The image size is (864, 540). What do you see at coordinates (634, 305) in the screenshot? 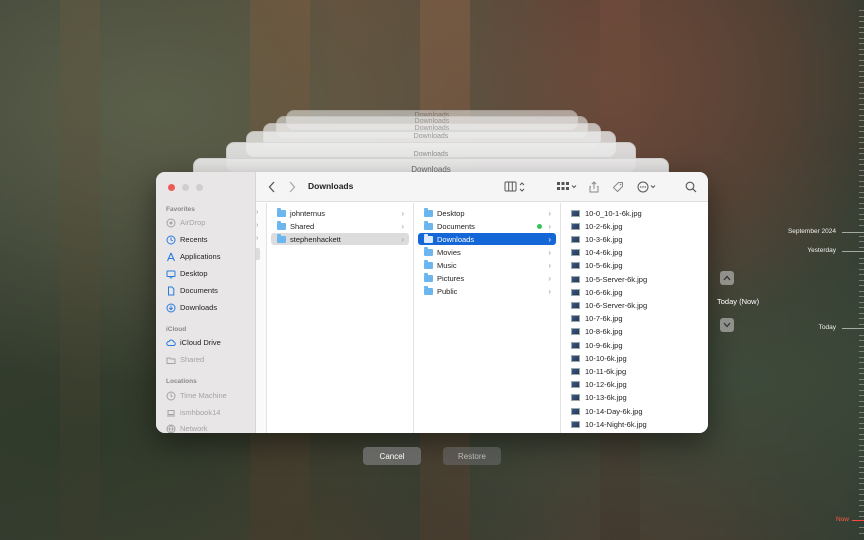
I see `file-row: 10-6-Server-6k.jpg` at bounding box center [634, 305].